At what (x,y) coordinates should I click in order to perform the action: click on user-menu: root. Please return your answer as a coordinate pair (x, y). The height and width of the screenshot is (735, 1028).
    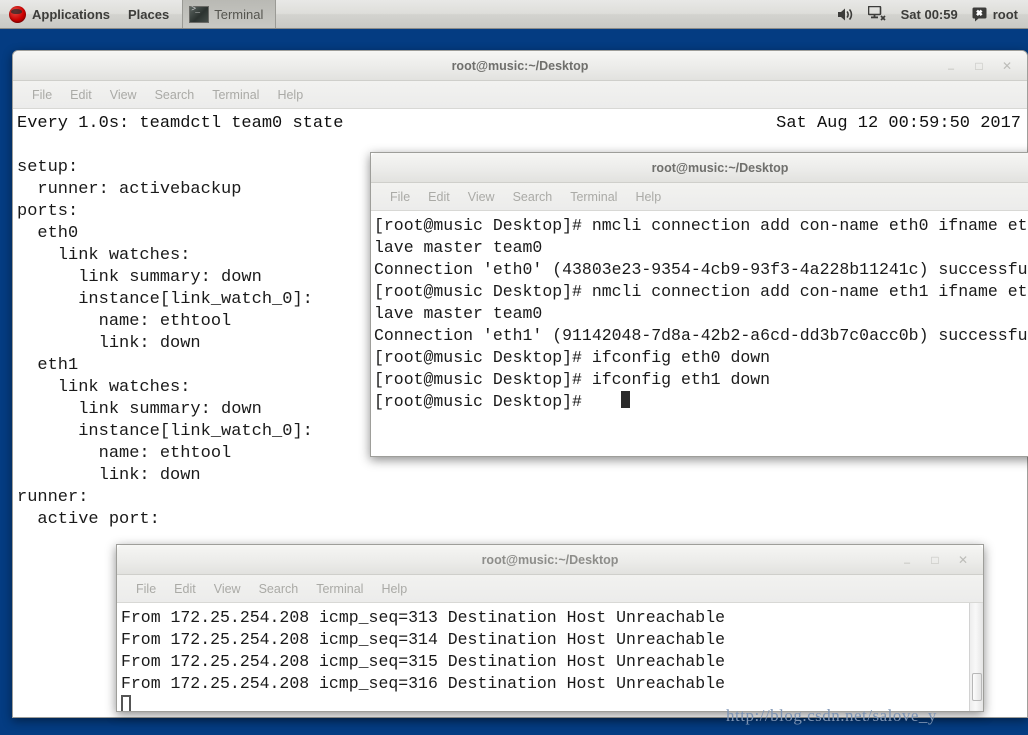
    Looking at the image, I should click on (995, 14).